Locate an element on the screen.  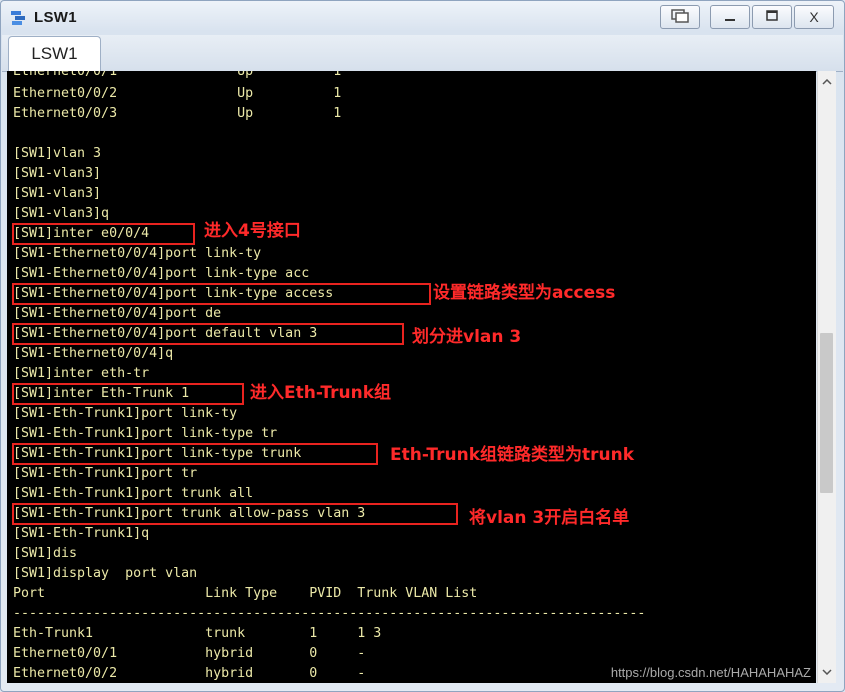
terminal-line: Ethernet0/0/3 Up 1 is located at coordinates (177, 113).